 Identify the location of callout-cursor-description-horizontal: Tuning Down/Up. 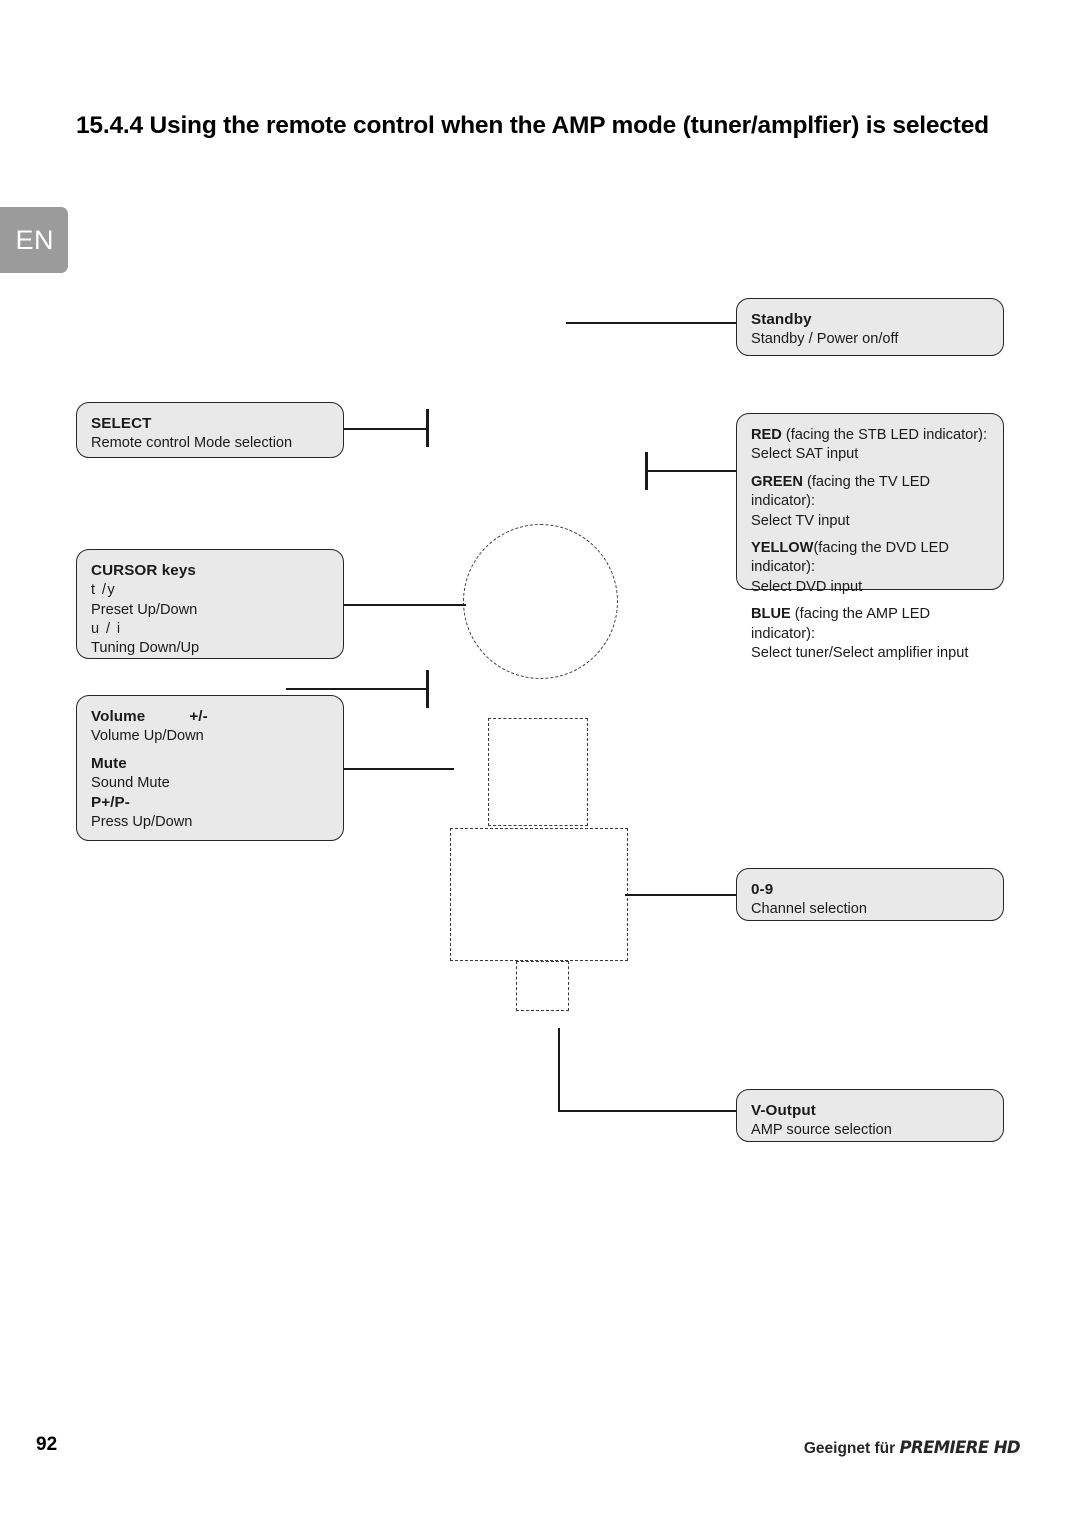
(145, 648).